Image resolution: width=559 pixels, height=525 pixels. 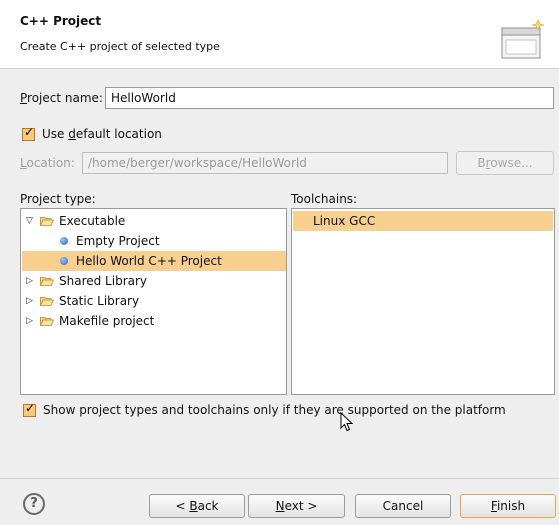 I want to click on tree-item-label: Static Library, so click(x=99, y=301).